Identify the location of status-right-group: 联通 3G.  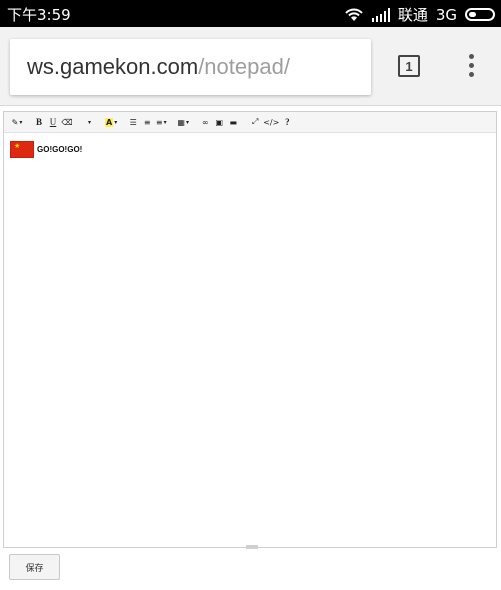
(419, 14).